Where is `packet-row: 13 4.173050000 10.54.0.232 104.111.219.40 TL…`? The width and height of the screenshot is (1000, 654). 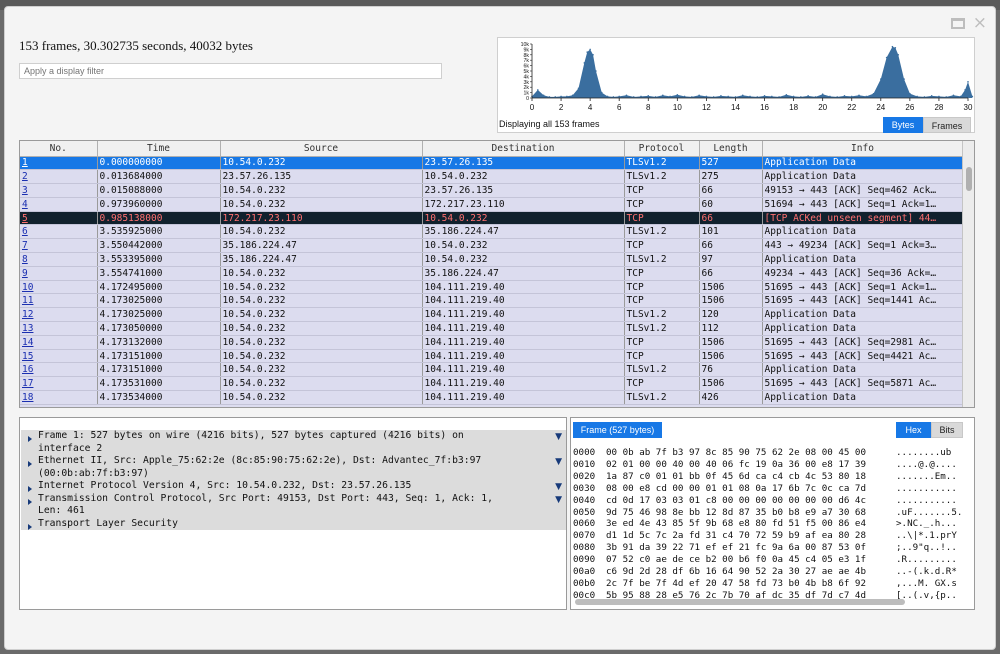 packet-row: 13 4.173050000 10.54.0.232 104.111.219.40 TL… is located at coordinates (492, 328).